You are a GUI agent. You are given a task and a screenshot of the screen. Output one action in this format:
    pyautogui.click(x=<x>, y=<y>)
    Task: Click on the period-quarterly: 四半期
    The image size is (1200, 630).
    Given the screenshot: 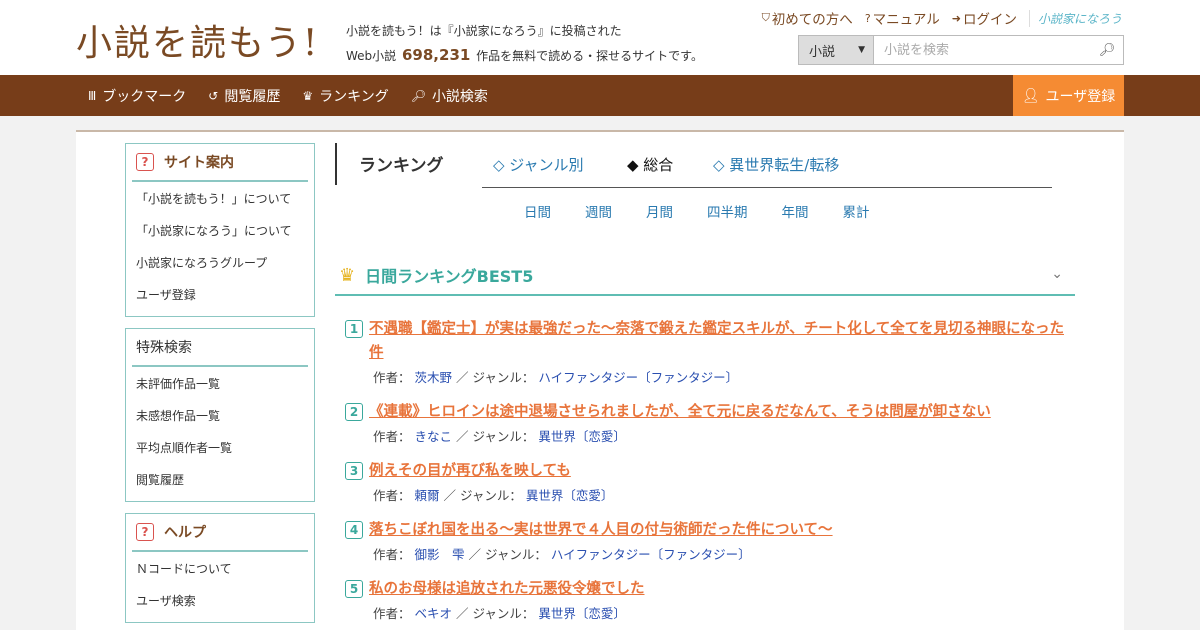 What is the action you would take?
    pyautogui.click(x=727, y=211)
    